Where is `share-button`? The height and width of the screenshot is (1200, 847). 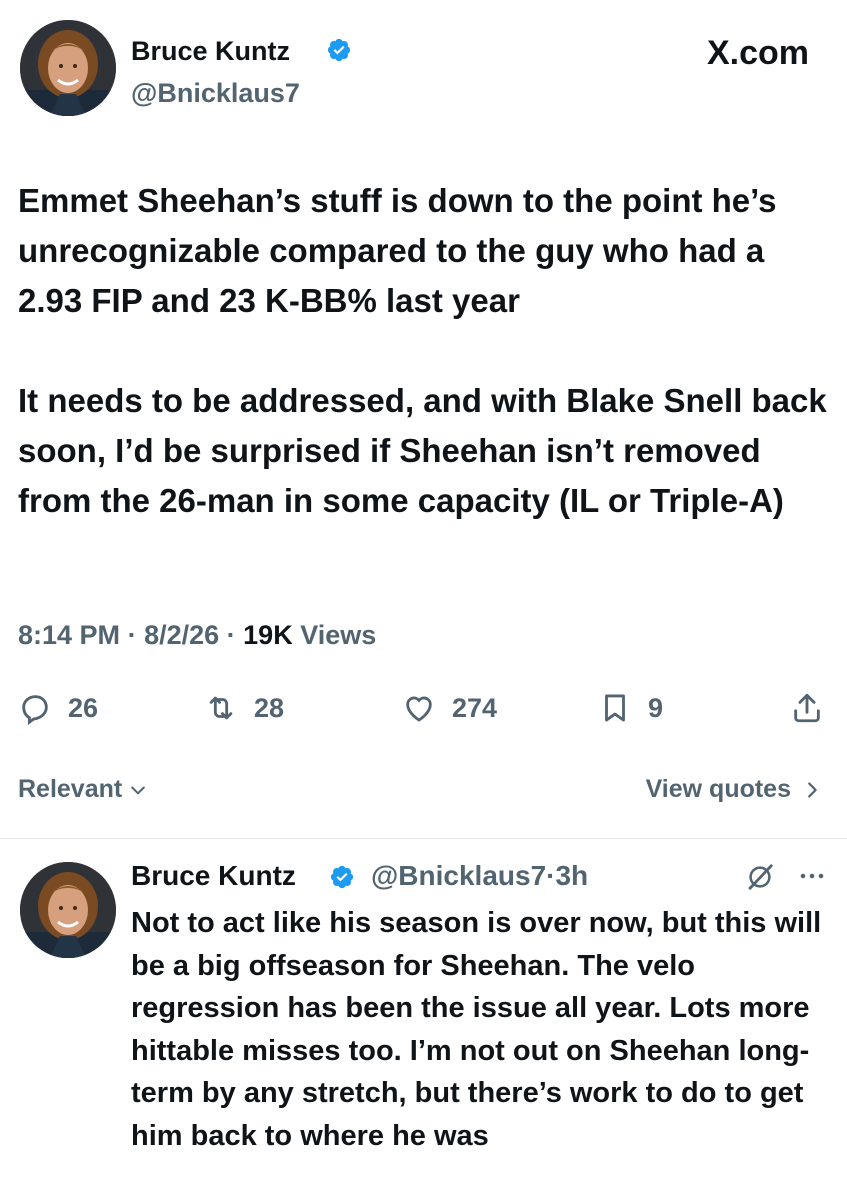
share-button is located at coordinates (815, 708).